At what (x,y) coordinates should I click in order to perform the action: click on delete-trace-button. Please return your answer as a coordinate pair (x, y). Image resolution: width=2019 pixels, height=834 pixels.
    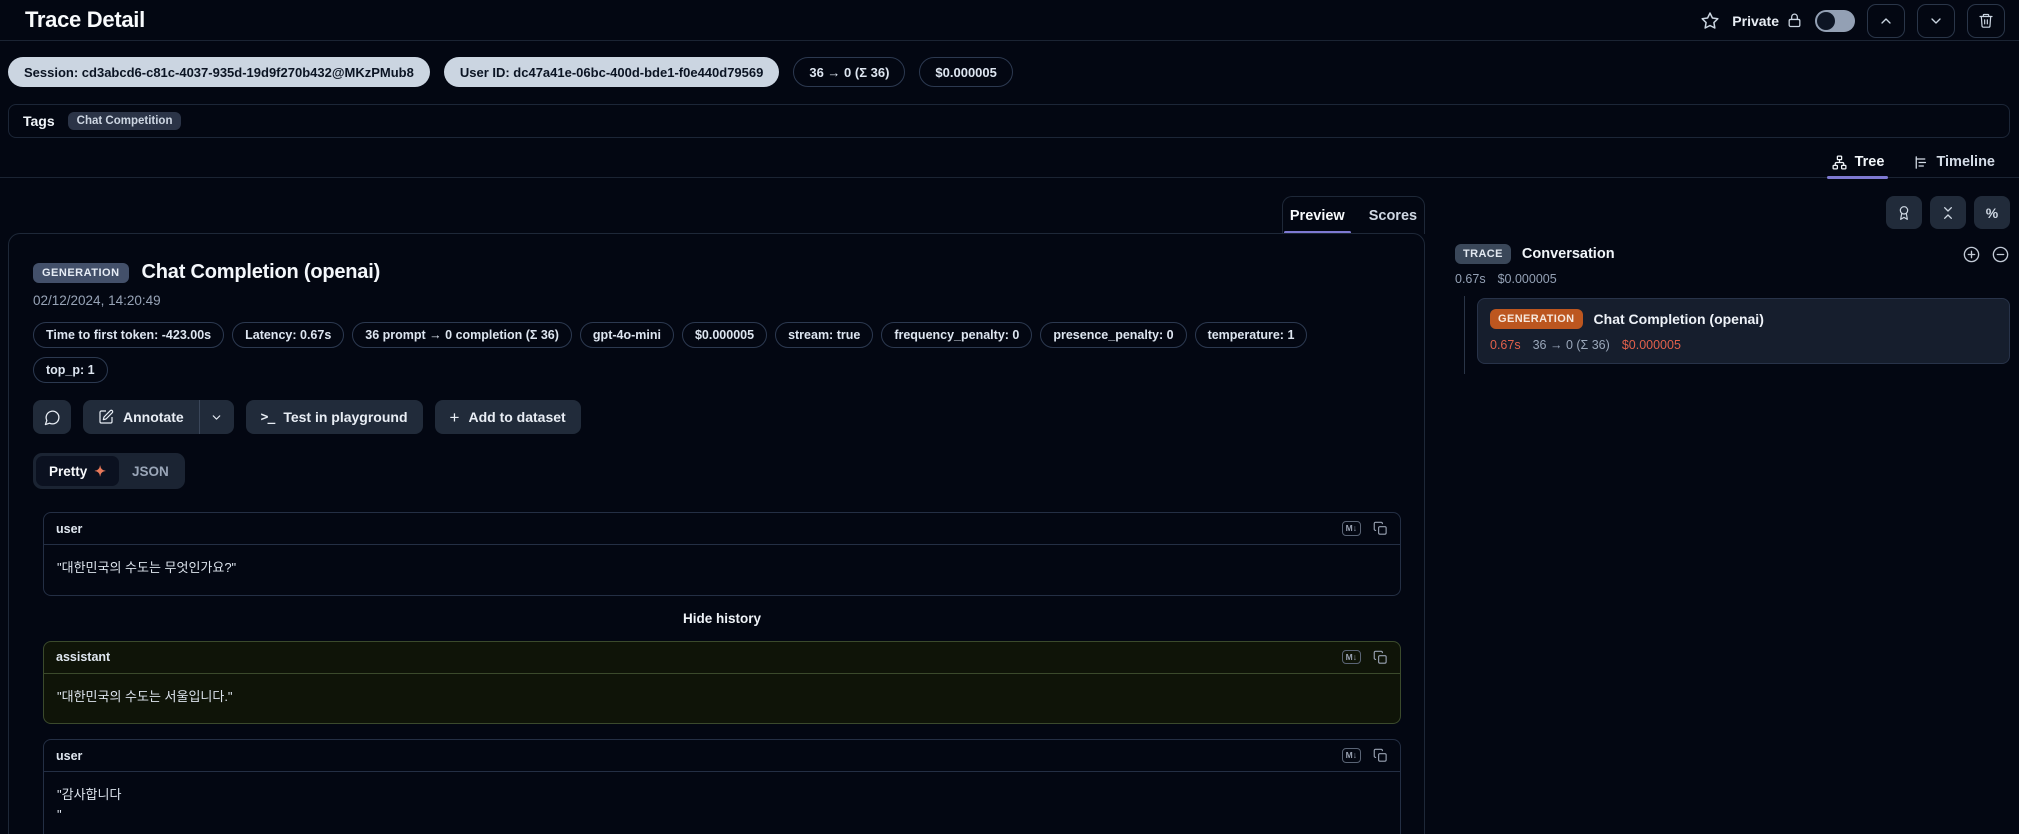
    Looking at the image, I should click on (1986, 20).